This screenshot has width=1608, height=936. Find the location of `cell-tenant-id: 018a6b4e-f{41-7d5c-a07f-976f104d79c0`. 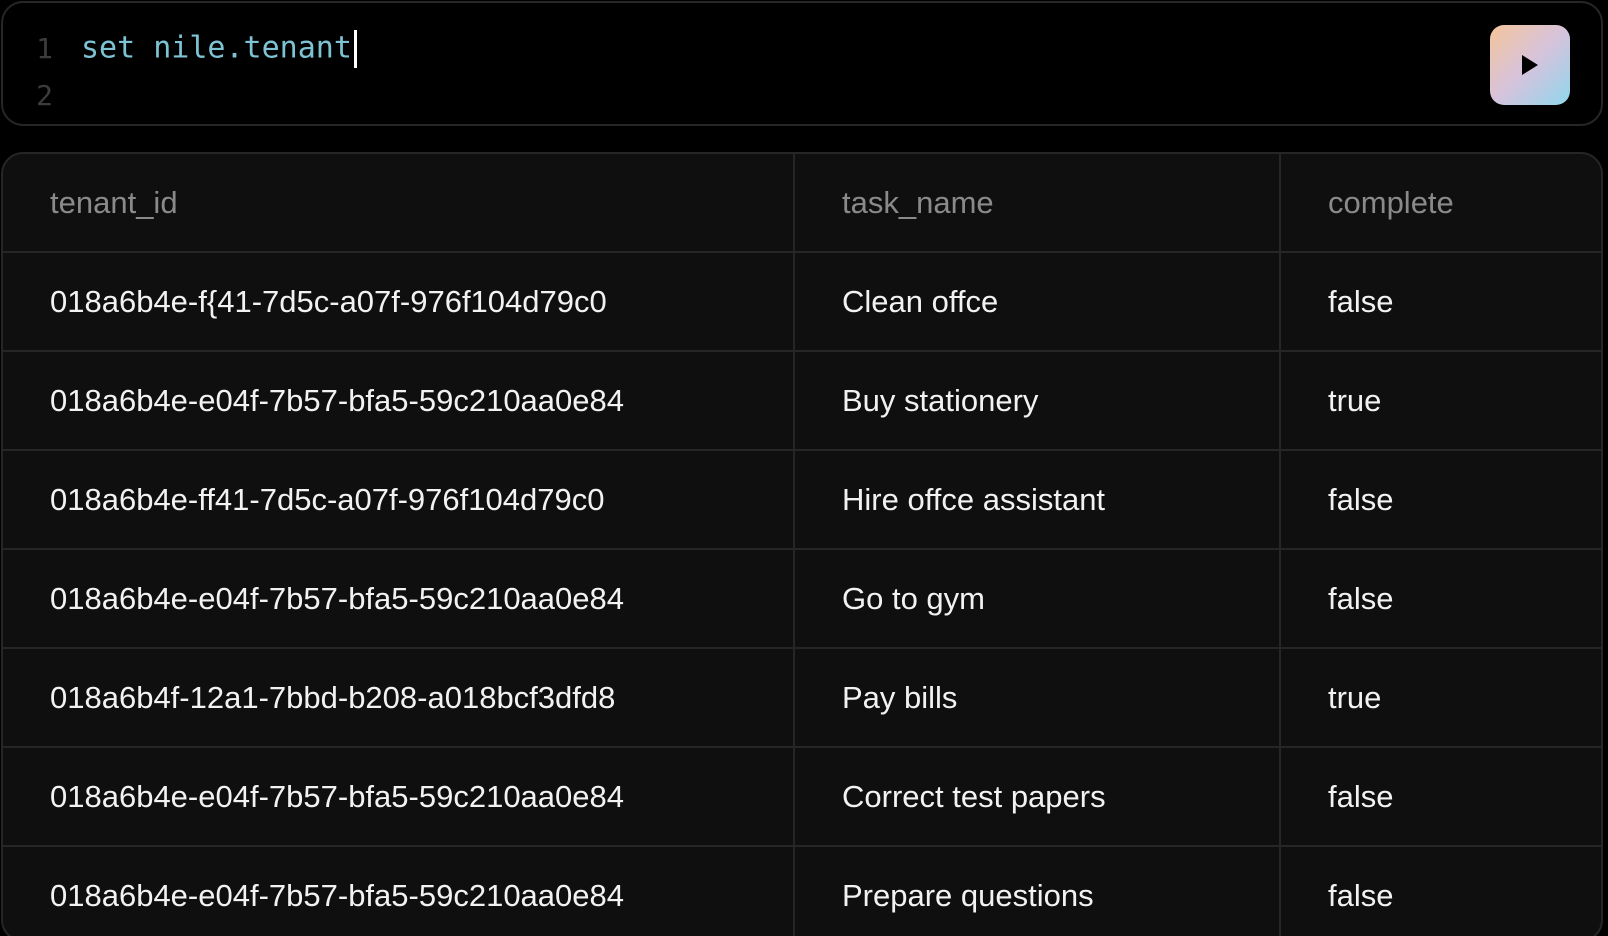

cell-tenant-id: 018a6b4e-f{41-7d5c-a07f-976f104d79c0 is located at coordinates (399, 302).